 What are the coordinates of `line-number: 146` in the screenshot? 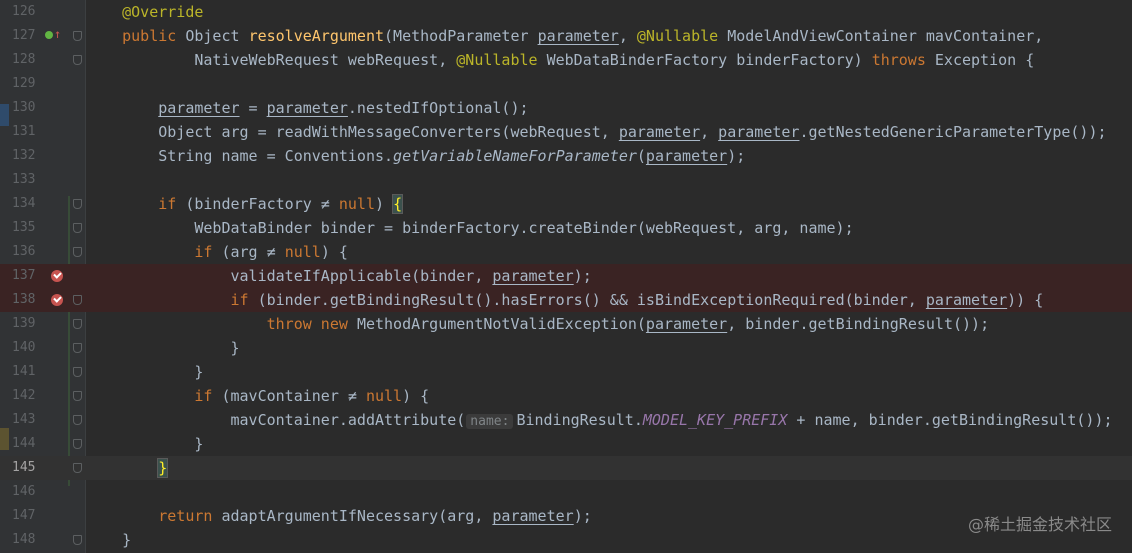 It's located at (26, 492).